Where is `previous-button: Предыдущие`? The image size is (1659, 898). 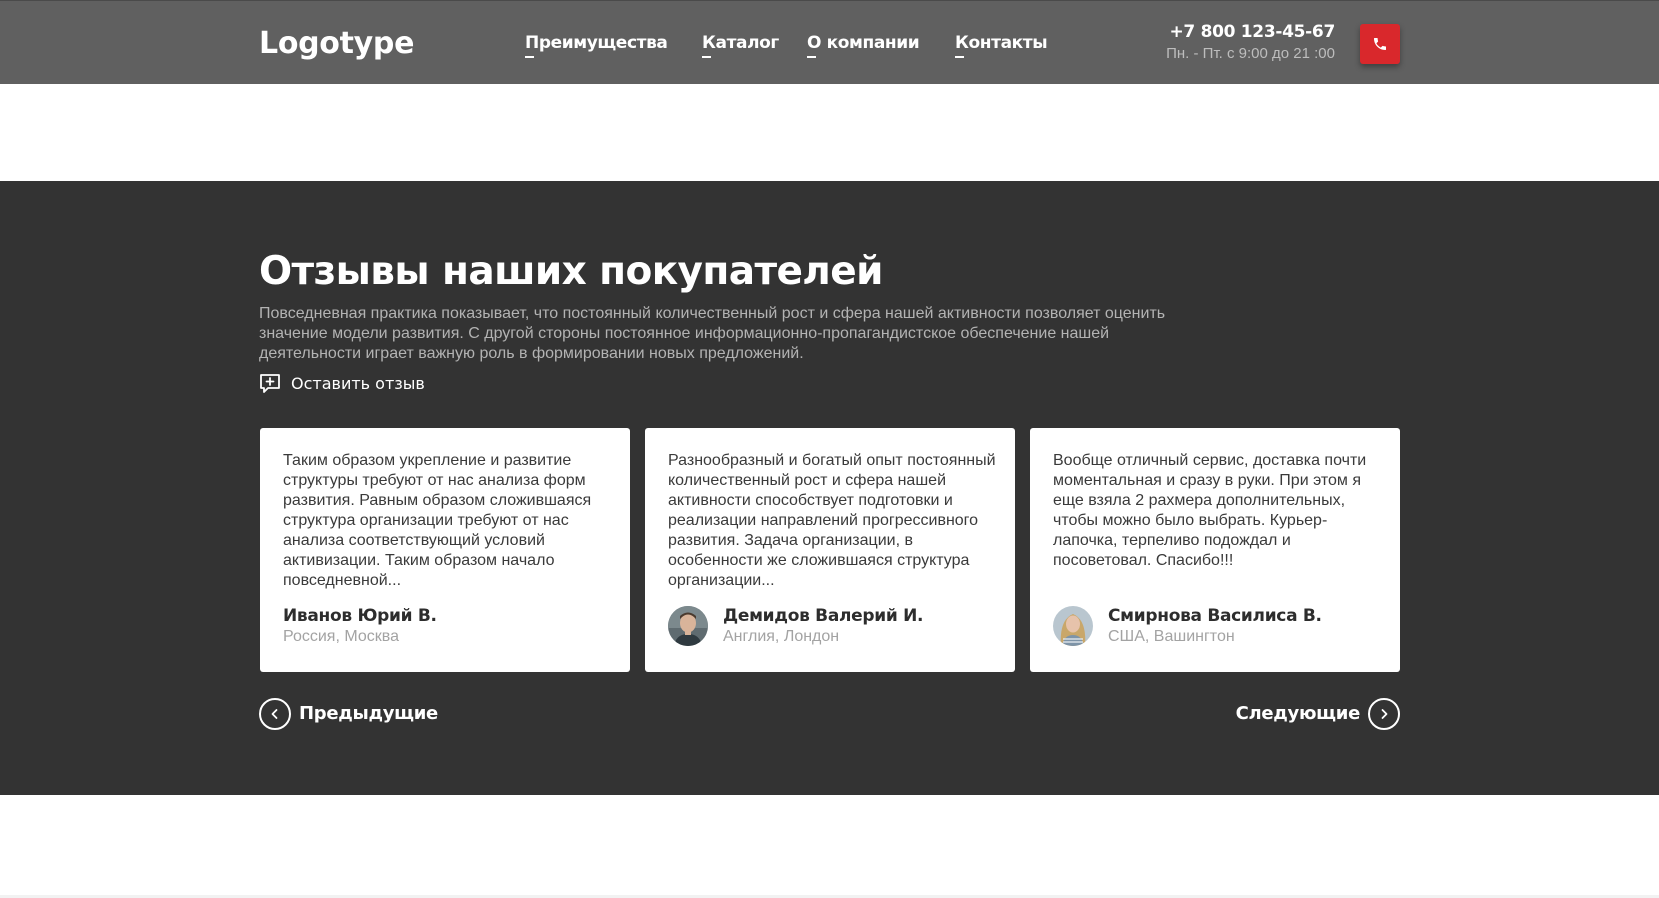 previous-button: Предыдущие is located at coordinates (348, 714).